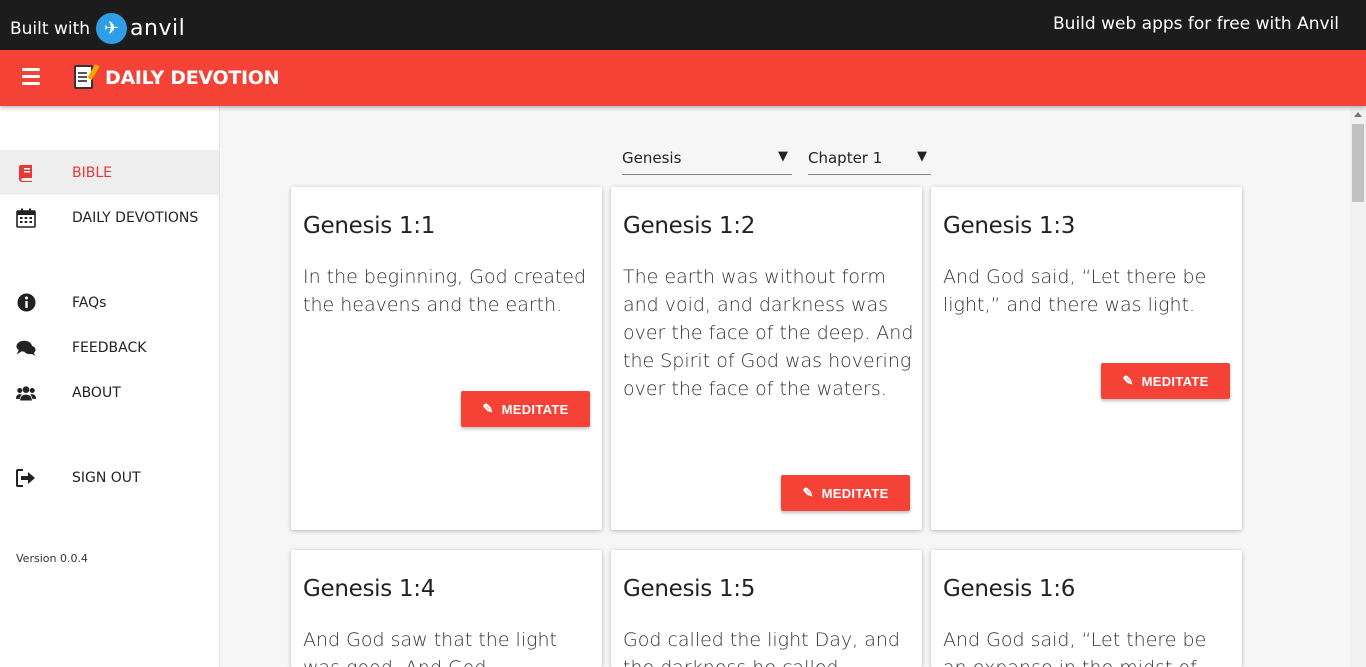  What do you see at coordinates (92, 172) in the screenshot?
I see `sidebar-item-label: BIBLE` at bounding box center [92, 172].